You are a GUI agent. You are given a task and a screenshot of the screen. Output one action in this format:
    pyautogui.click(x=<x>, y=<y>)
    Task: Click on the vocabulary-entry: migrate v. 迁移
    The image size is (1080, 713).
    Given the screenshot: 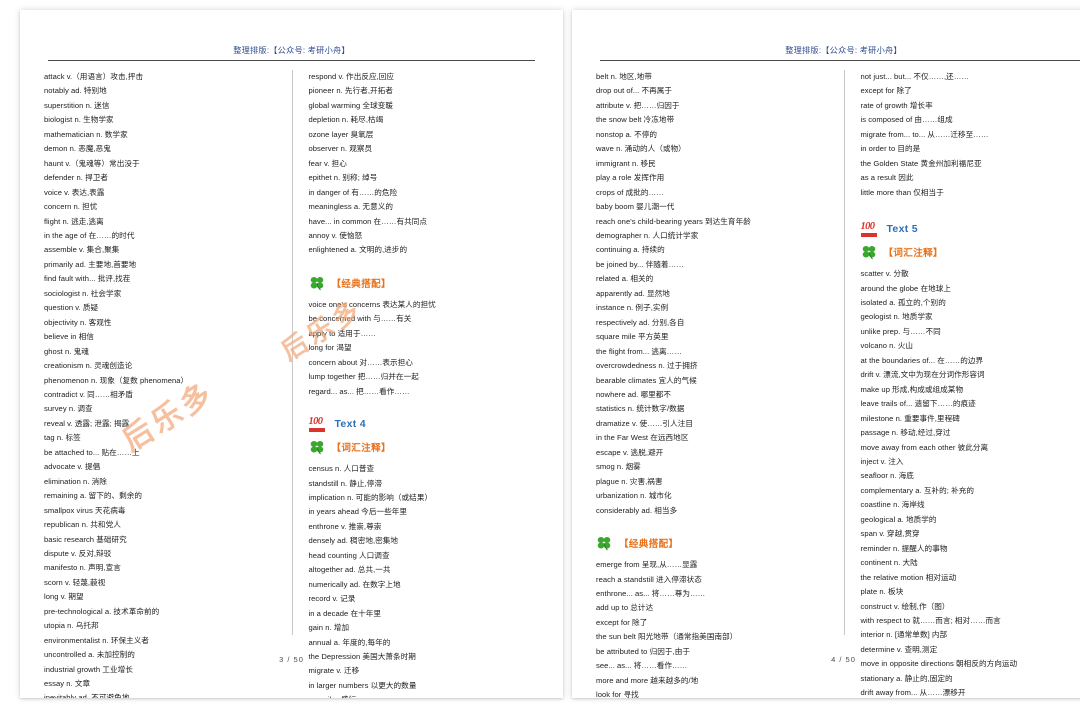 What is the action you would take?
    pyautogui.click(x=334, y=671)
    